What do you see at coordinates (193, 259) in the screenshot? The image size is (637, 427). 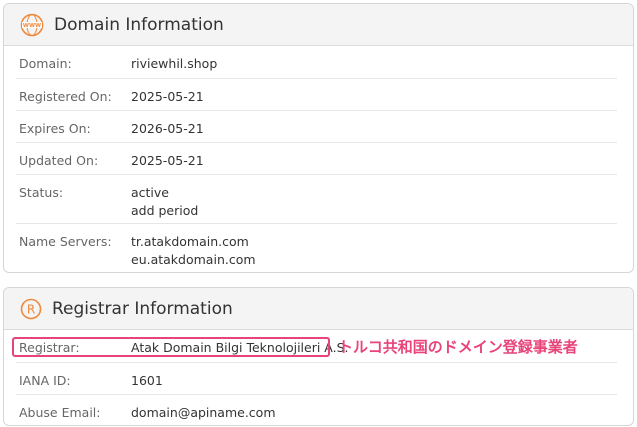 I see `name-server-2: eu.atakdomain.com` at bounding box center [193, 259].